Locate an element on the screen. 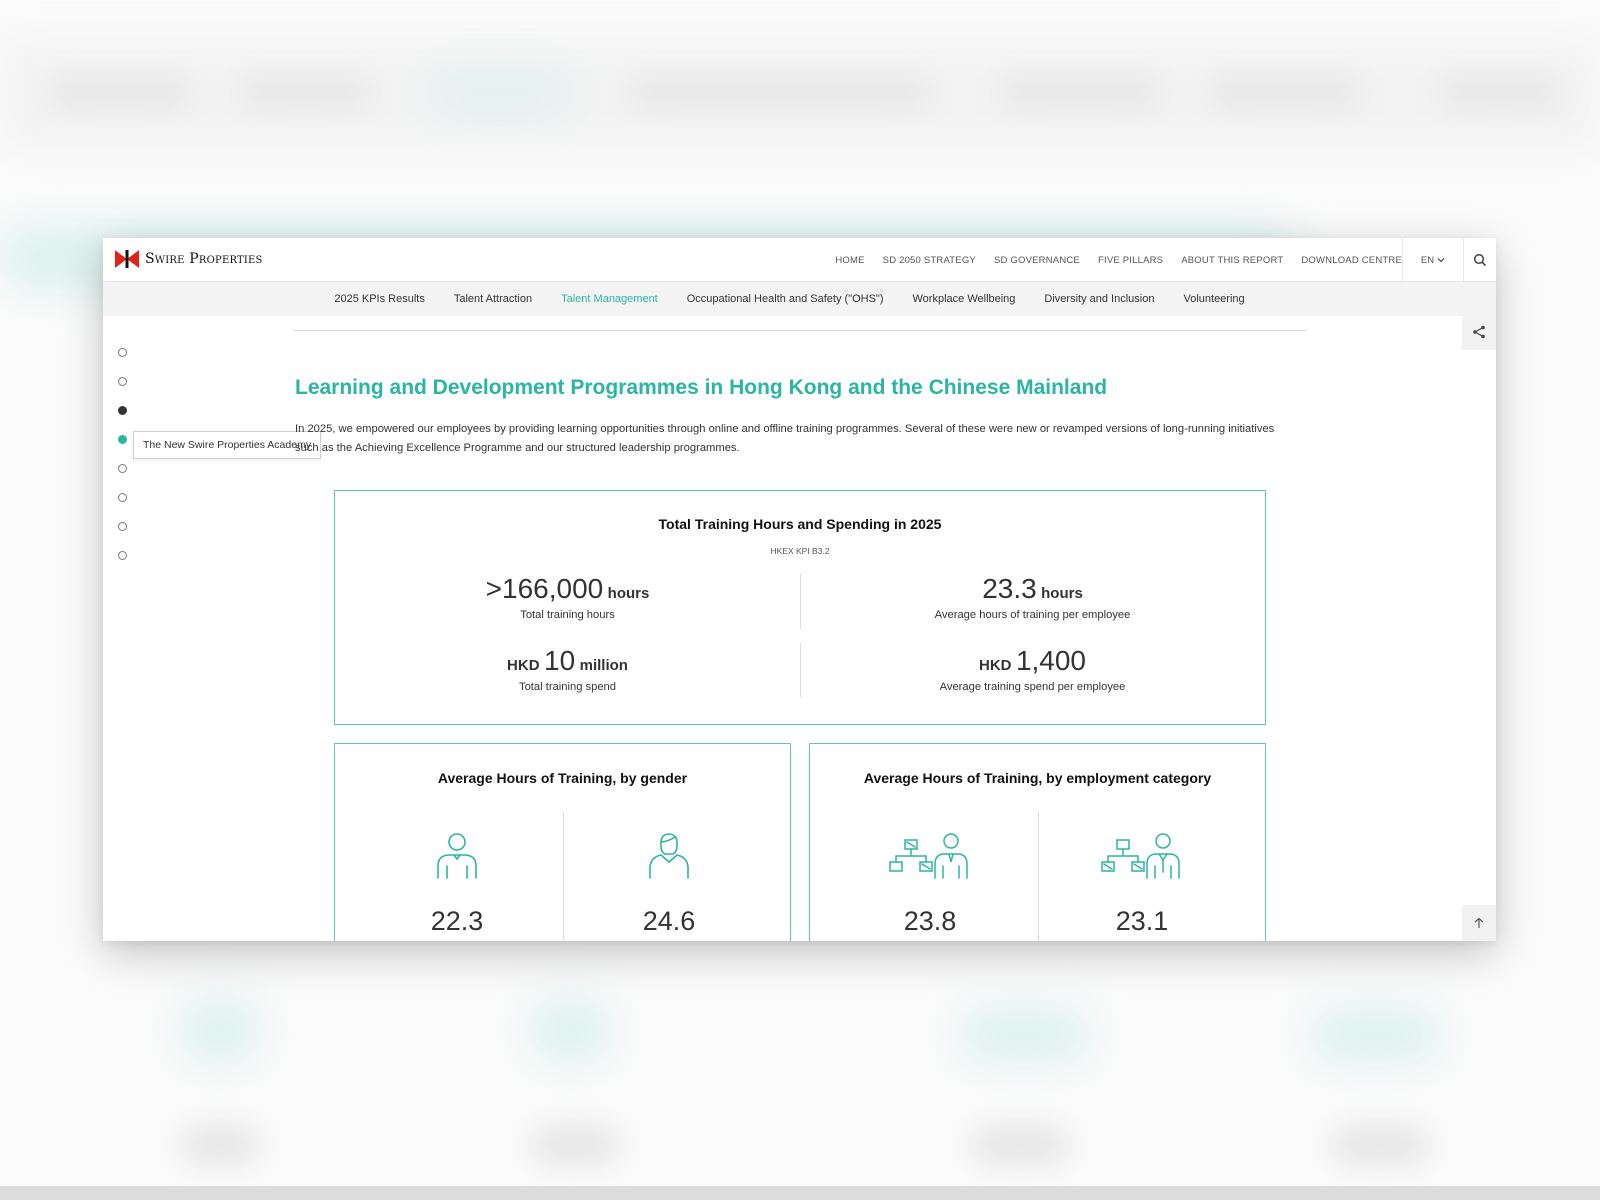  search-button is located at coordinates (1480, 260).